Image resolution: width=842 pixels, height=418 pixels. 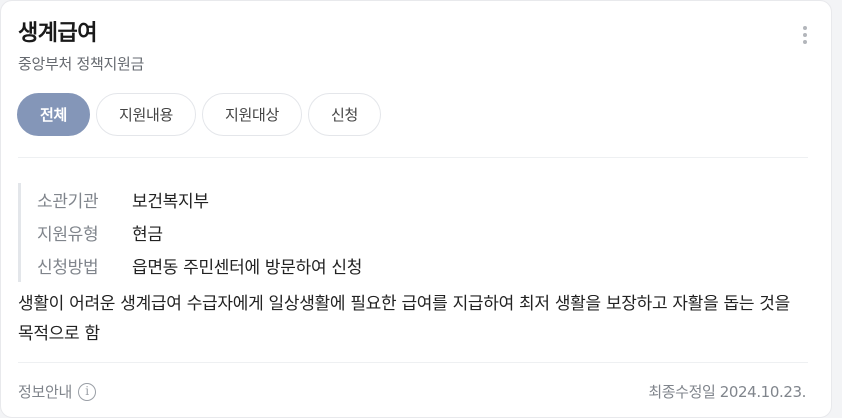 What do you see at coordinates (170, 202) in the screenshot?
I see `info-value: 보건복지부` at bounding box center [170, 202].